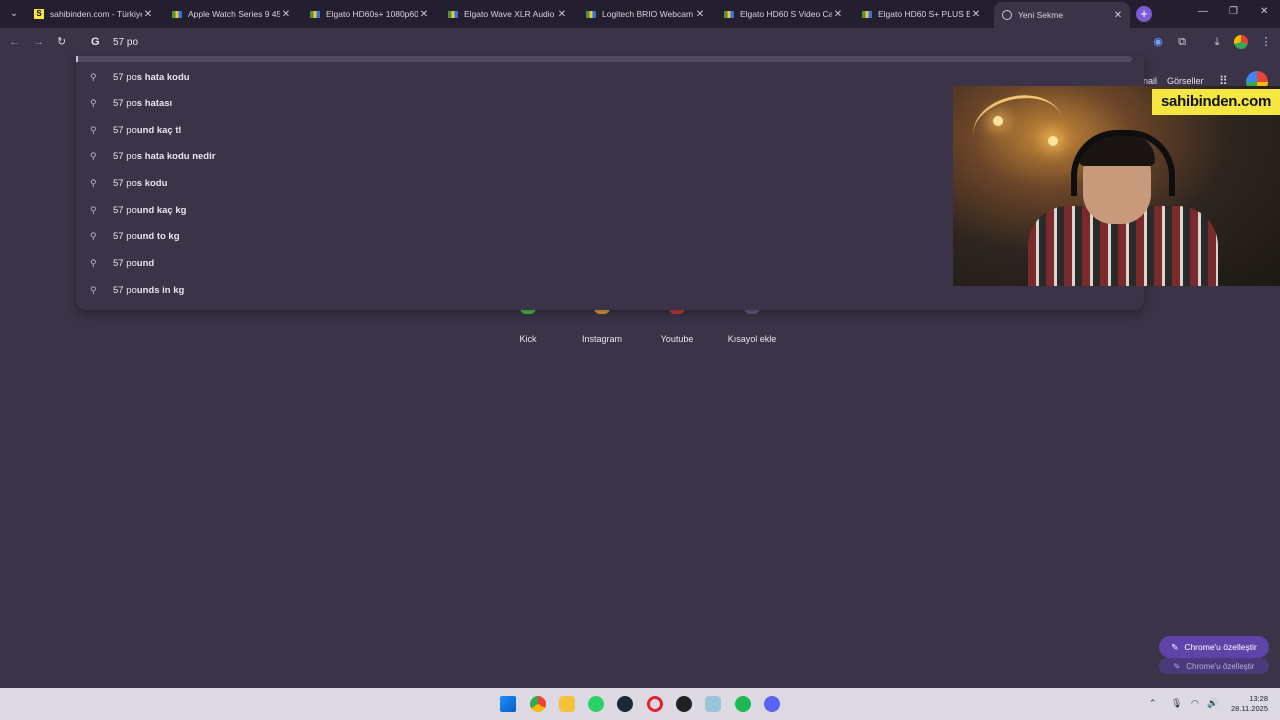  Describe the element at coordinates (131, 103) in the screenshot. I see `suggestion-item: ⚲ 57 po s hatası` at that location.